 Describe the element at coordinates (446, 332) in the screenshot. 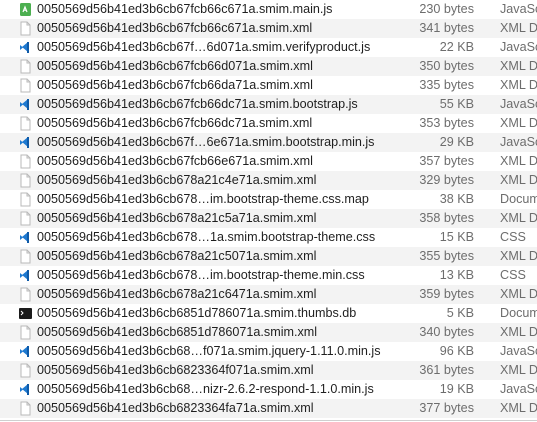

I see `file-size: 340 bytes` at that location.